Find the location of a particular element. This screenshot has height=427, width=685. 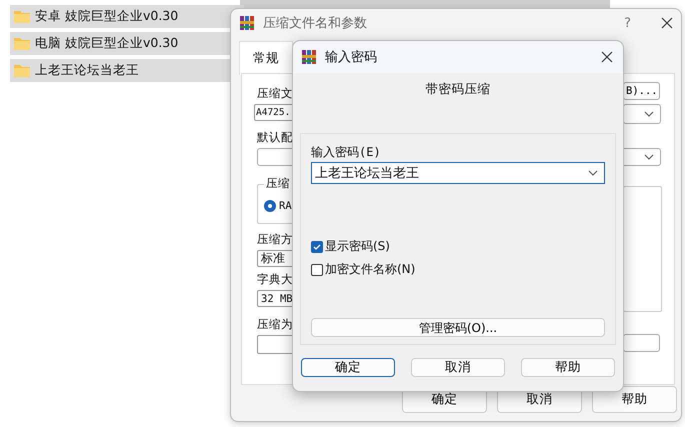

window-title: 输入密码 is located at coordinates (351, 57).